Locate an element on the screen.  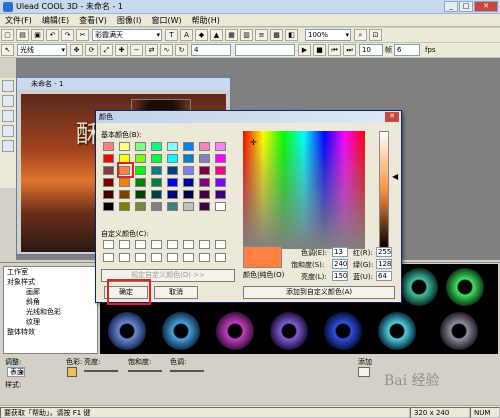
menu-file: 文件(F) is located at coordinates (18, 20).